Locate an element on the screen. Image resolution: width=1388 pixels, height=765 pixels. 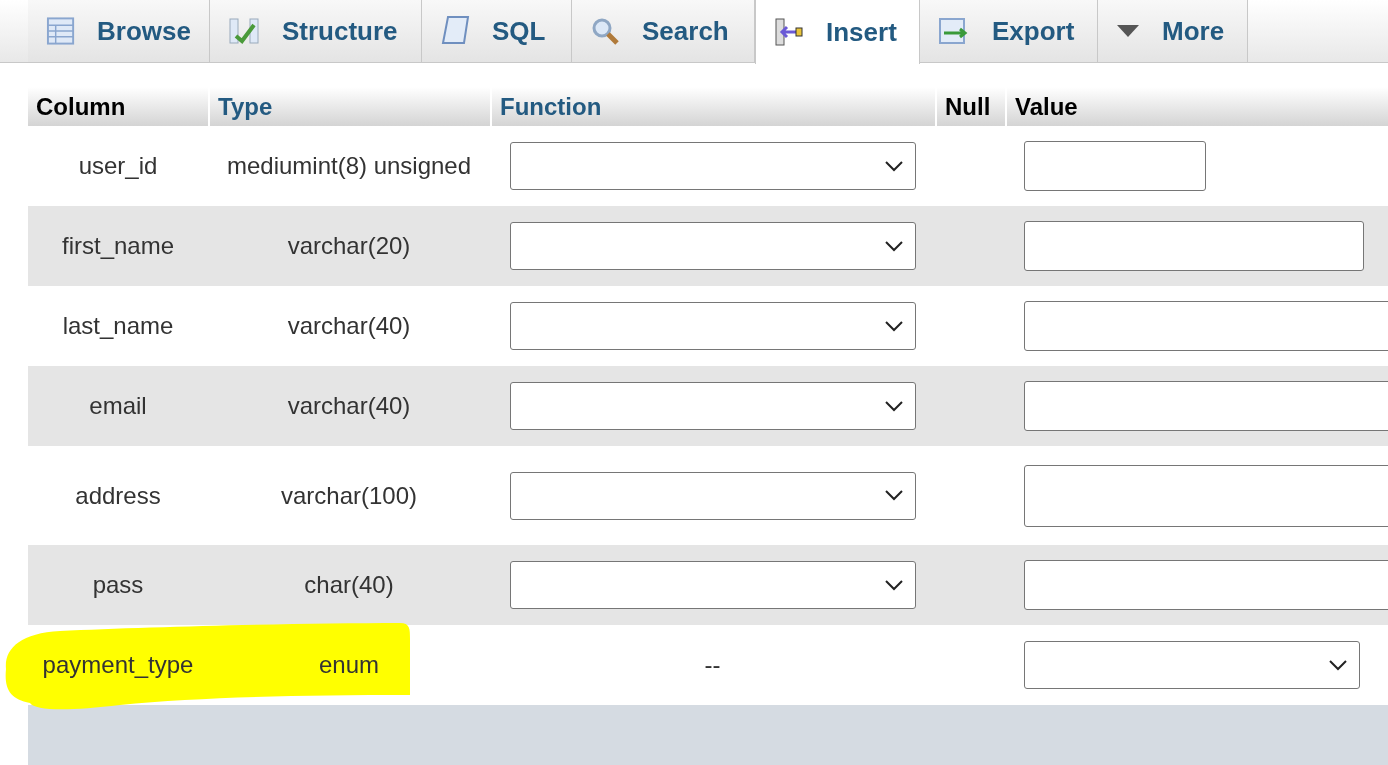
tab: Insert is located at coordinates (837, 32).